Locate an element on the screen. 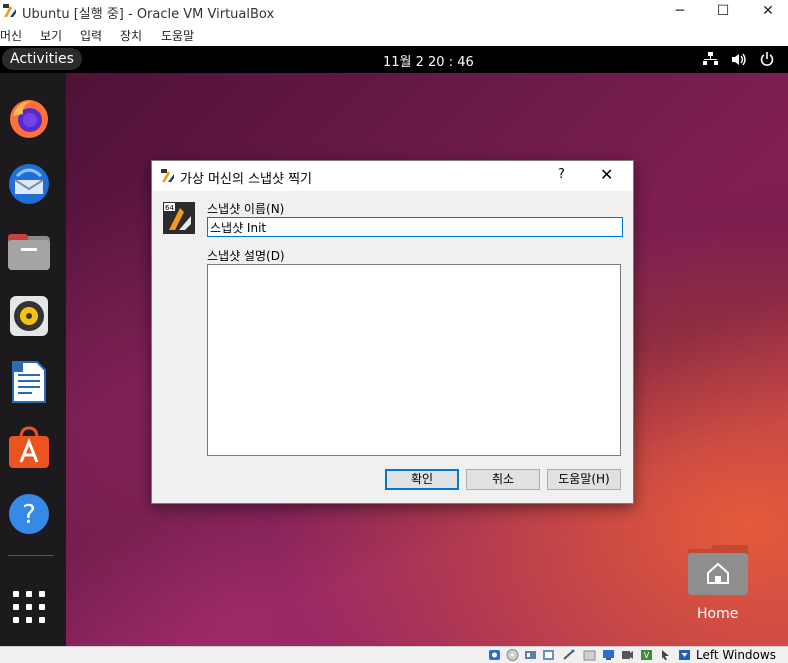  gnome-top-bar: Activities 11월 2 20 : 46 is located at coordinates (394, 59).